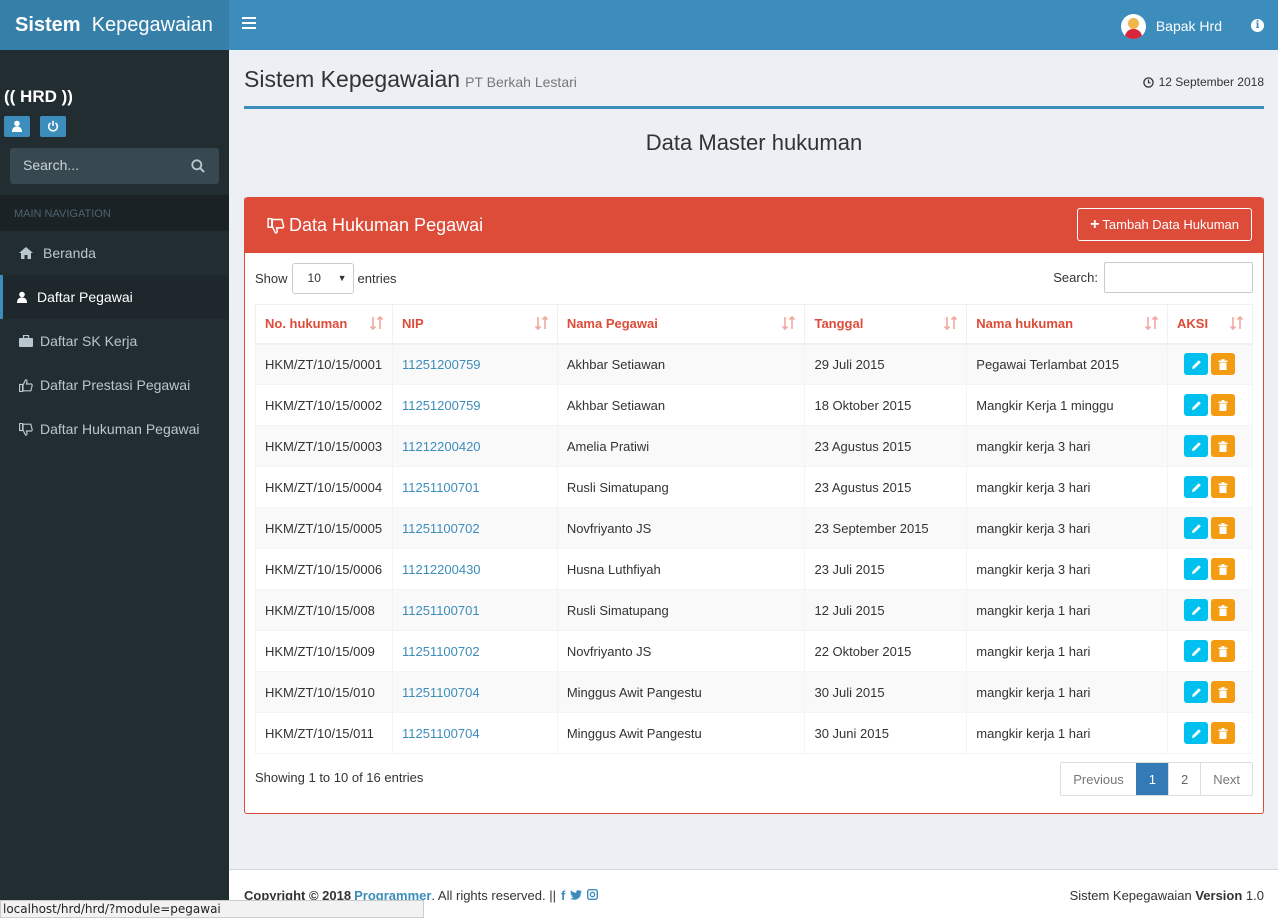 Image resolution: width=1278 pixels, height=918 pixels. I want to click on sidebar-item-daftar-prestasi-pegawai: Daftar Prestasi Pegawai, so click(114, 385).